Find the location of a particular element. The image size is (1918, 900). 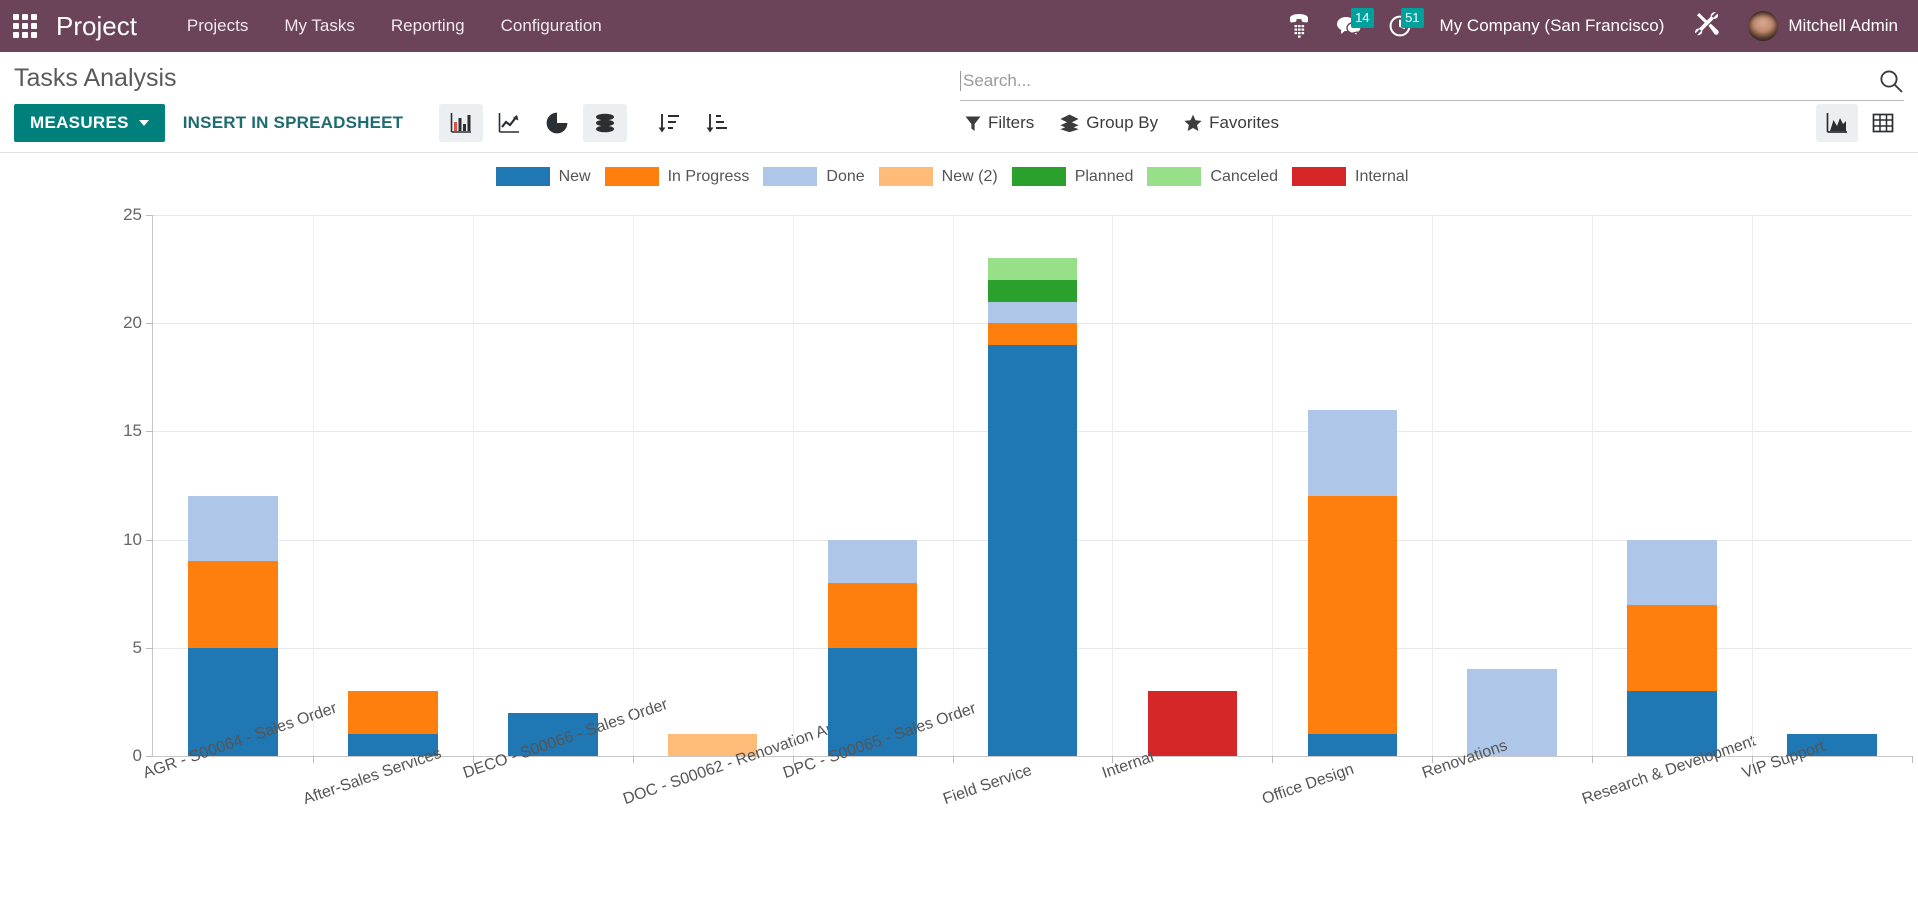

legend-item: Internal is located at coordinates (1350, 176).